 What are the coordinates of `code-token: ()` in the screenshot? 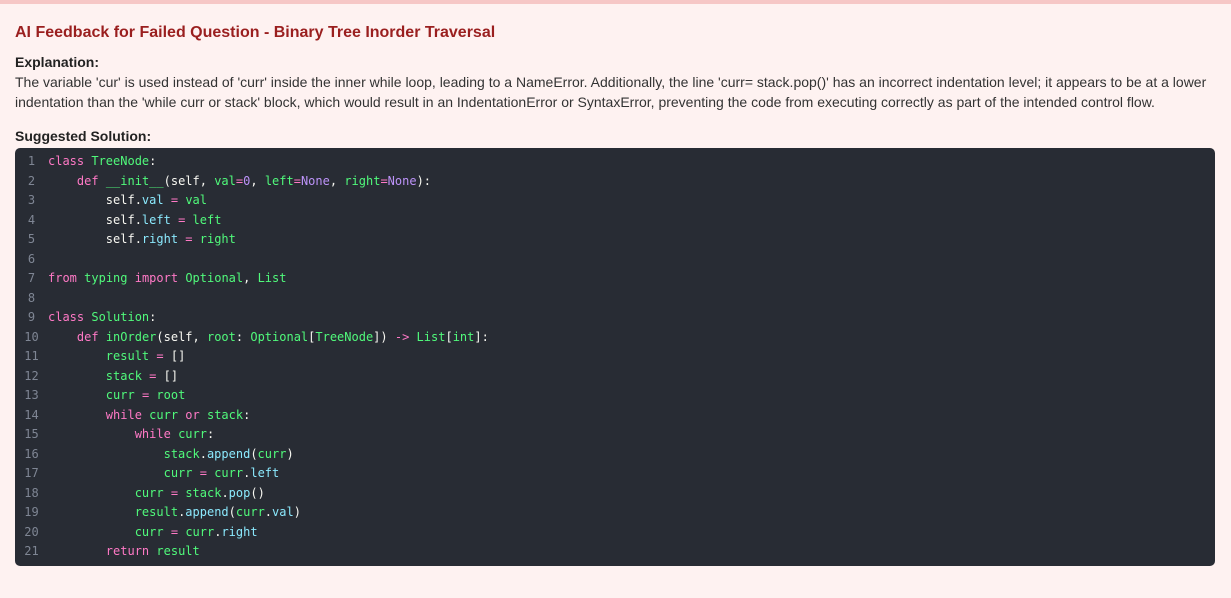 It's located at (257, 492).